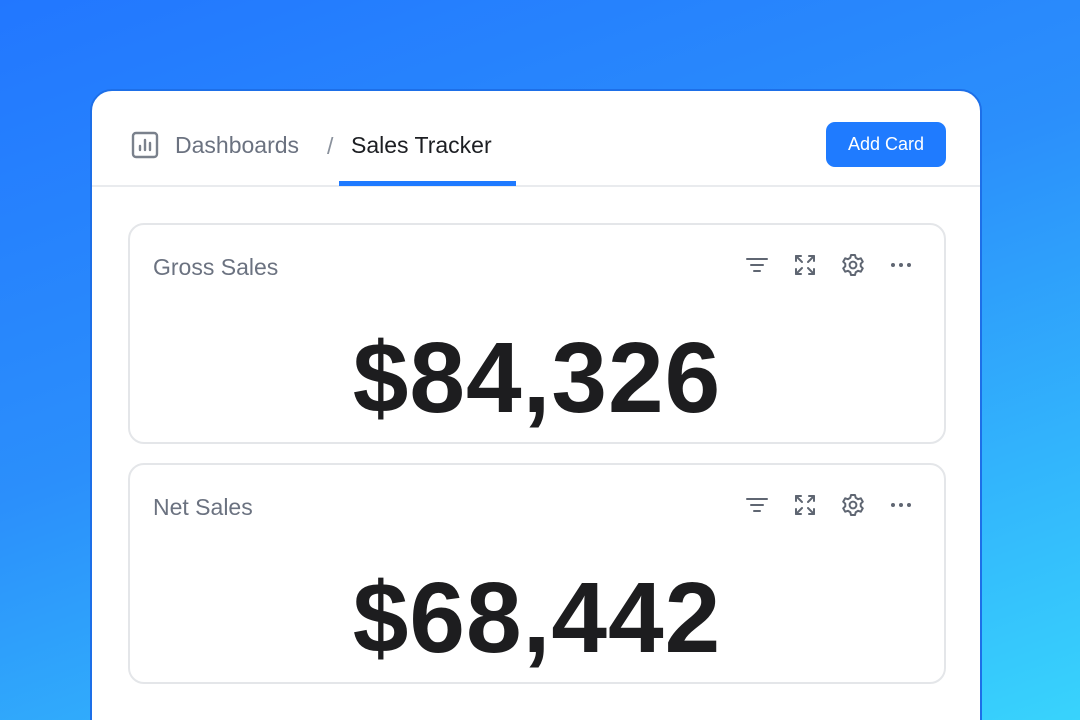 The image size is (1080, 720). What do you see at coordinates (145, 145) in the screenshot?
I see `dashboard-chart-icon` at bounding box center [145, 145].